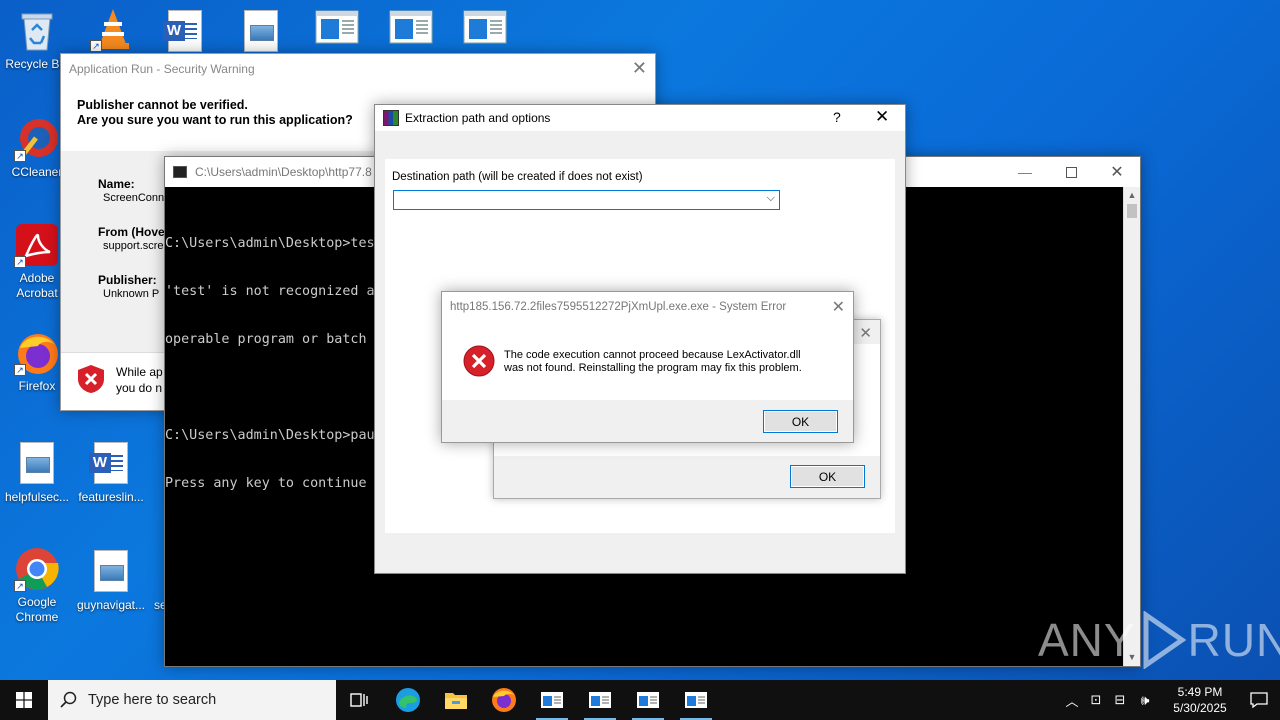 The image size is (1280, 720). Describe the element at coordinates (837, 117) in the screenshot. I see `help-icon: ?` at that location.